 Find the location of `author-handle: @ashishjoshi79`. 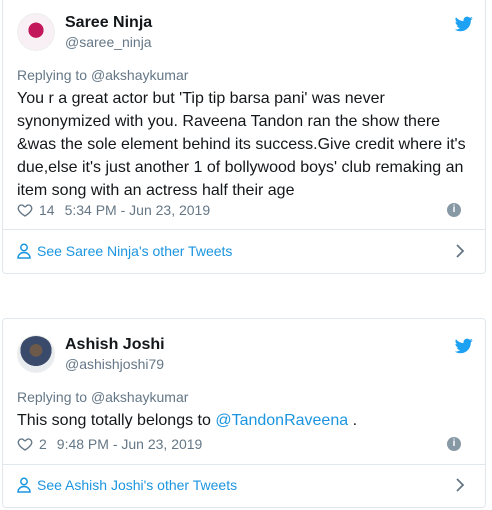

author-handle: @ashishjoshi79 is located at coordinates (114, 364).